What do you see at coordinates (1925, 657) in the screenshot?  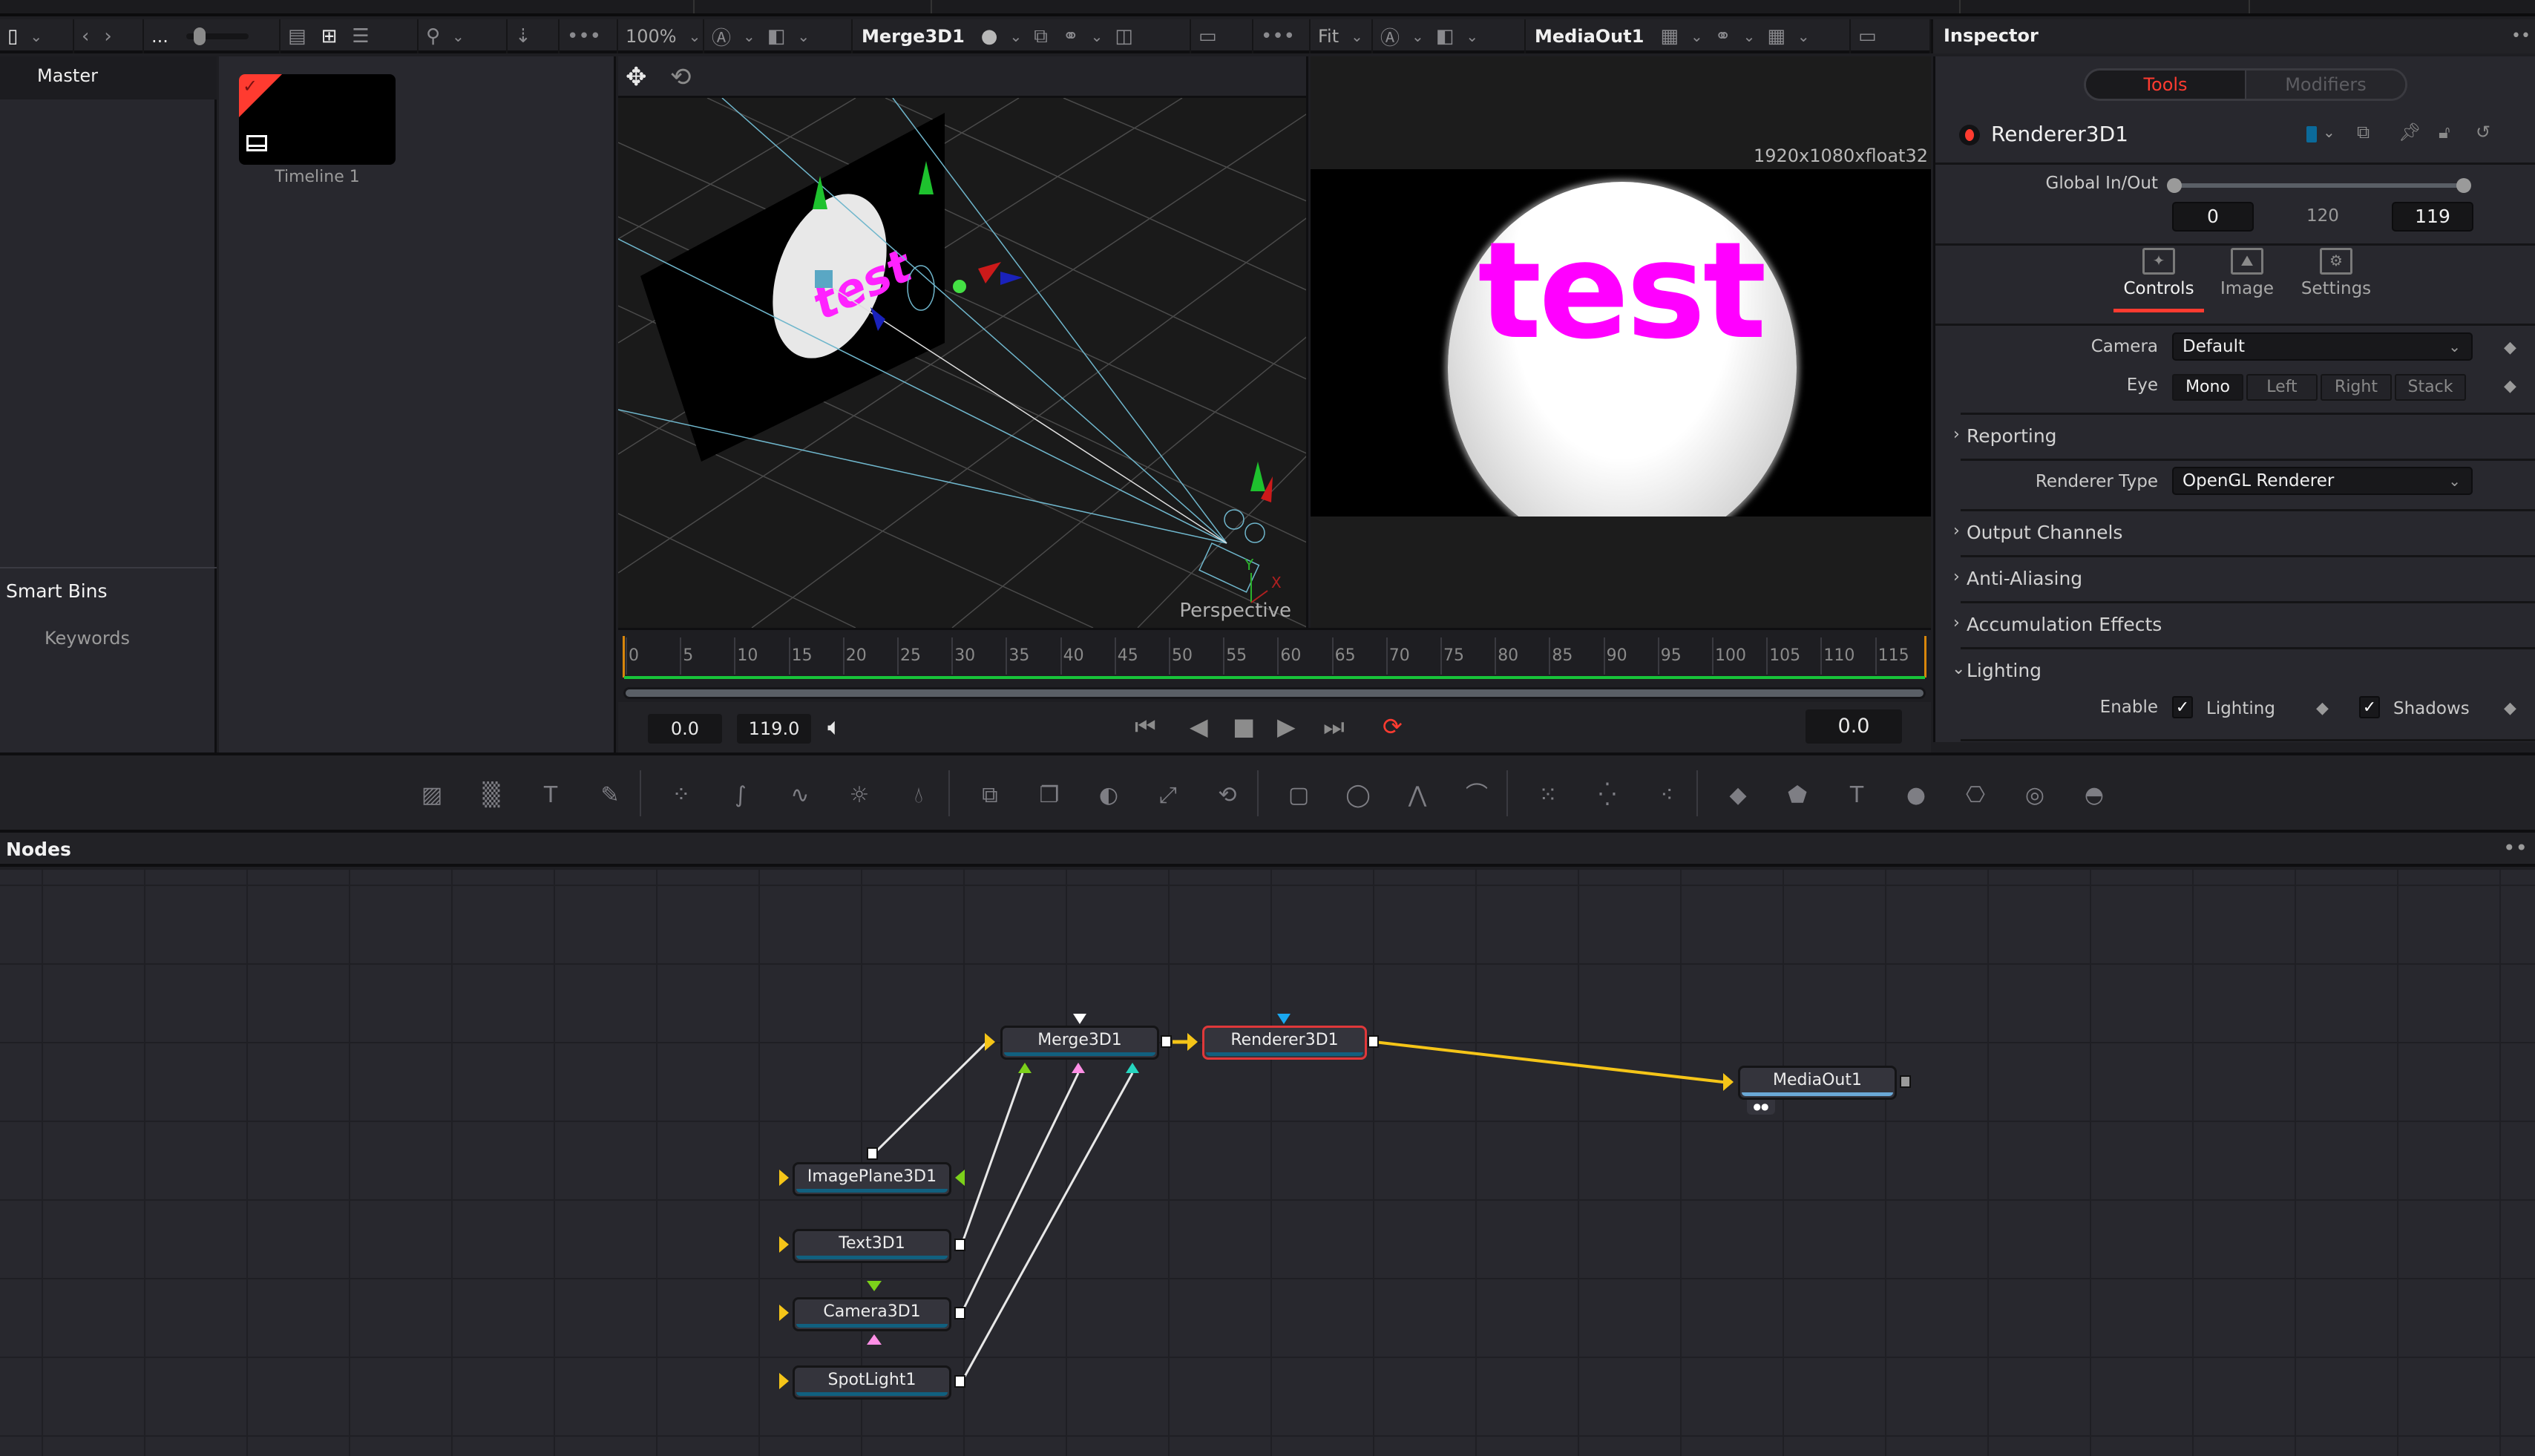 I see `render-end-marker` at bounding box center [1925, 657].